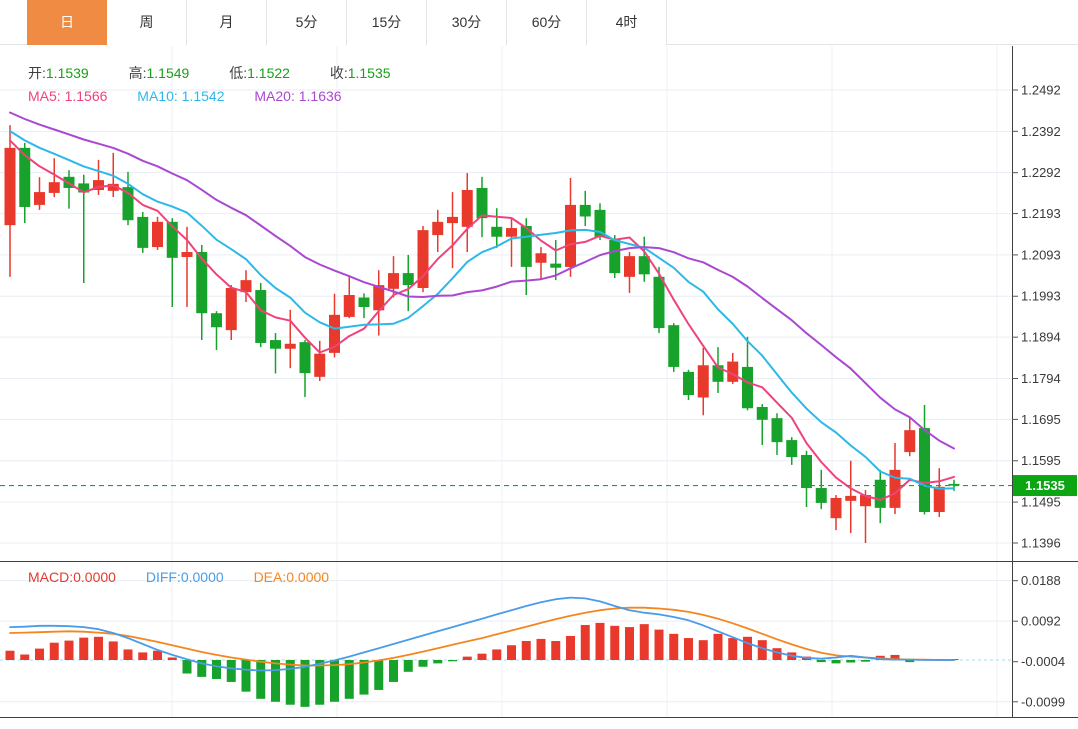 The image size is (1078, 729). What do you see at coordinates (44, 96) in the screenshot?
I see `ma5-label: MA5:` at bounding box center [44, 96].